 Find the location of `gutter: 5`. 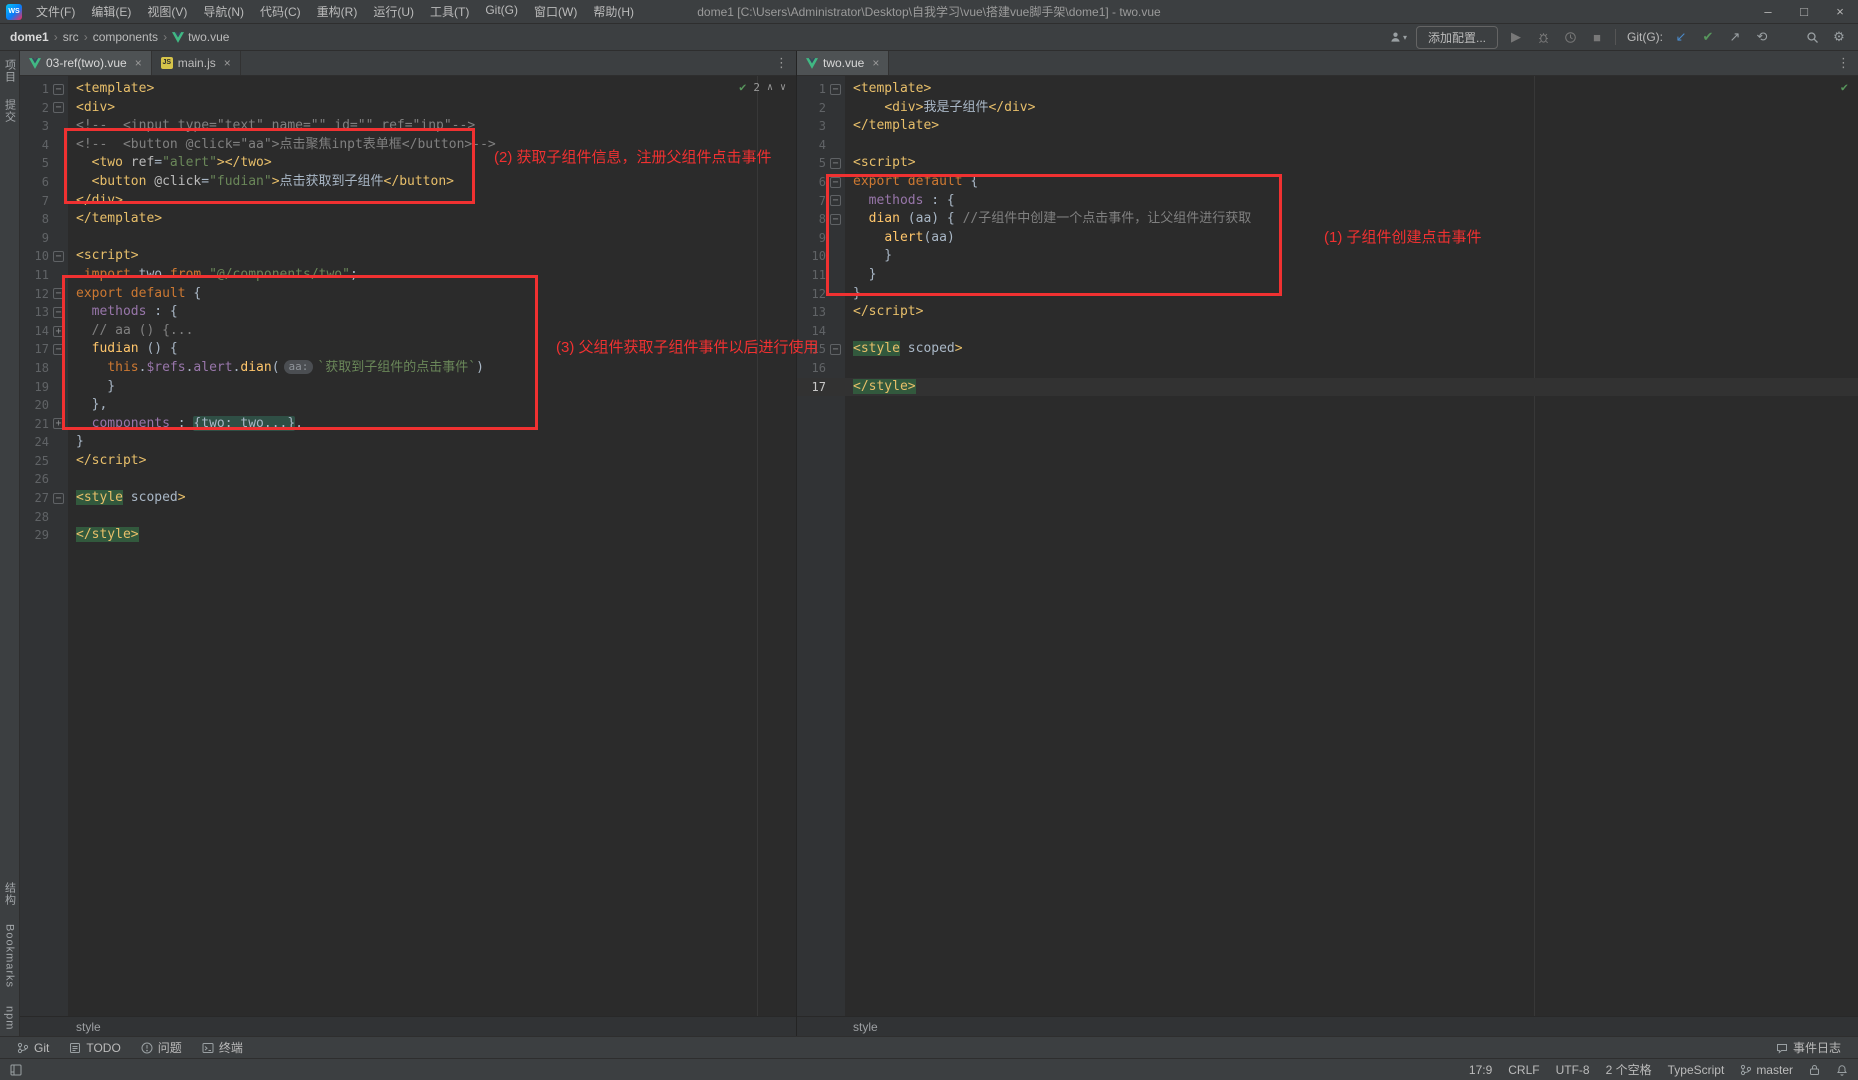

gutter: 5 is located at coordinates (44, 163).